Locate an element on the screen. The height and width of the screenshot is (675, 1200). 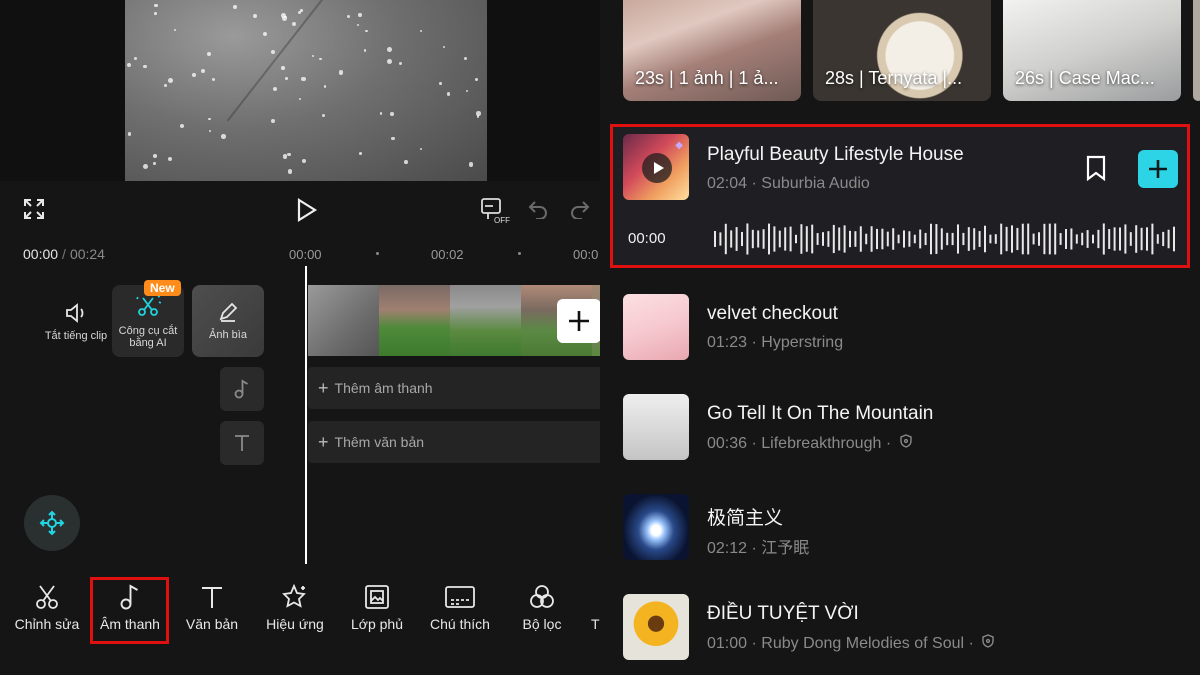
umbrella-fold is located at coordinates (356, 90).